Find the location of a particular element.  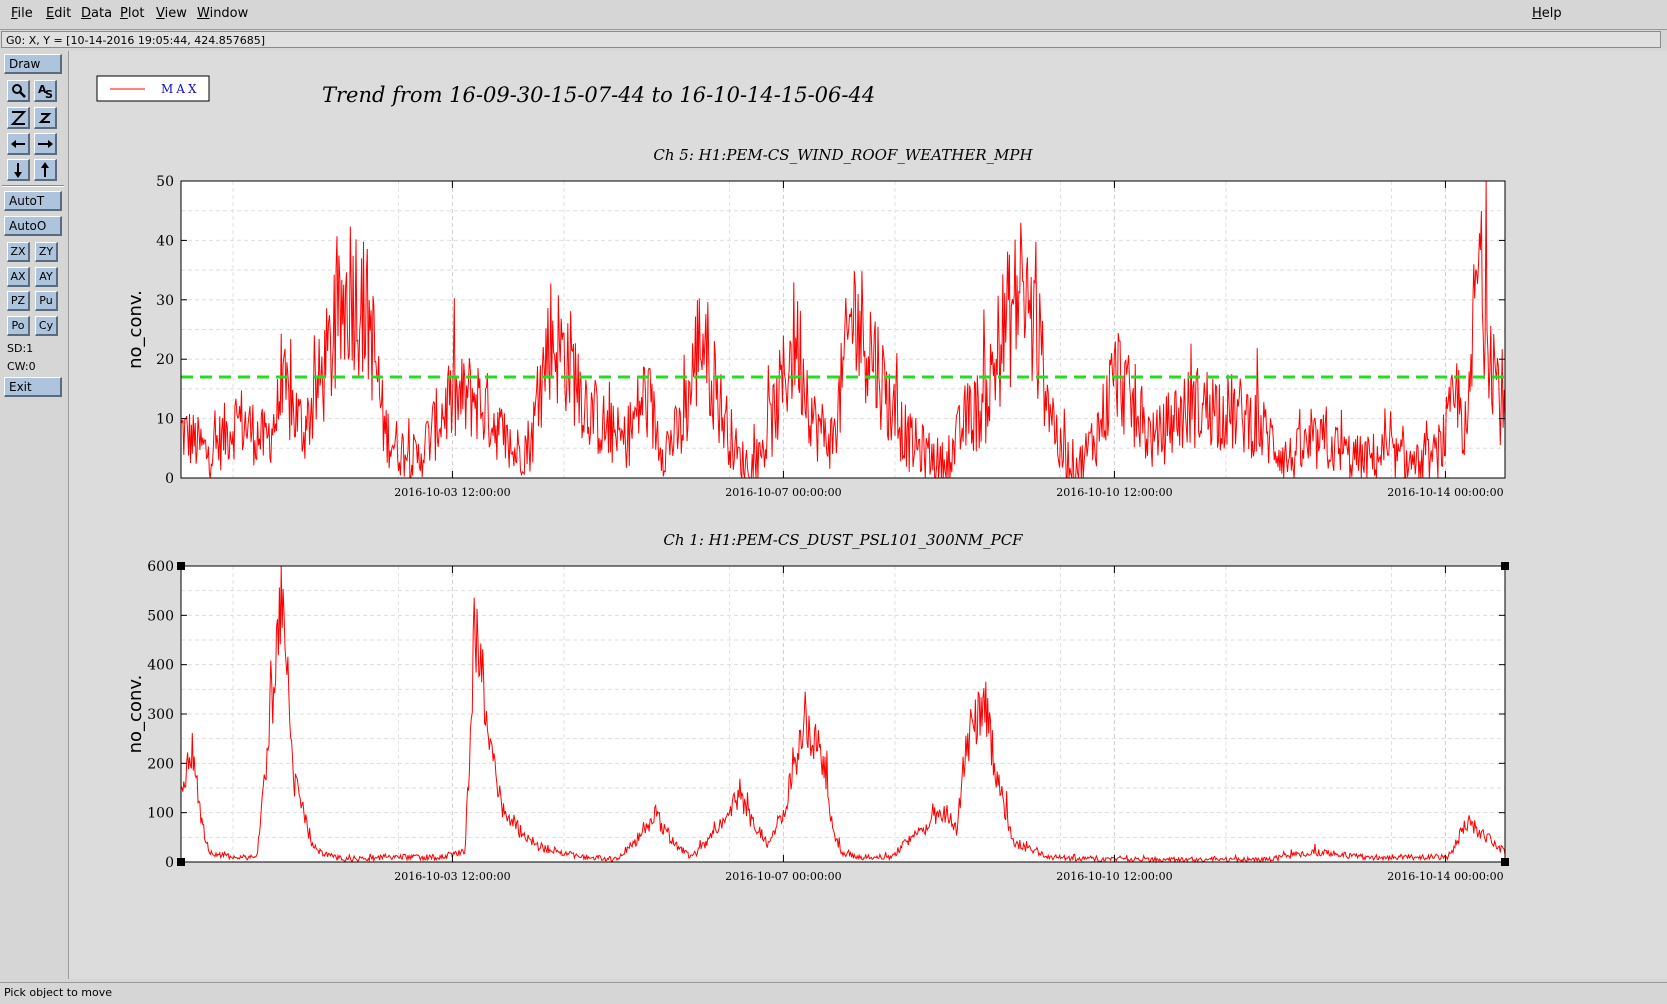

cy-button: Cy is located at coordinates (46, 326).